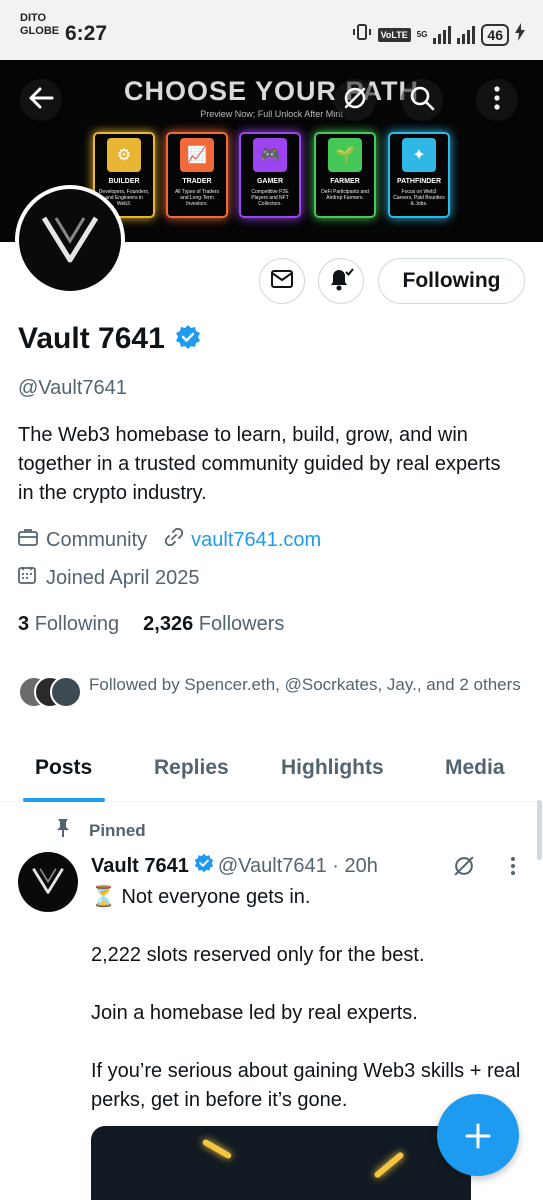 Image resolution: width=543 pixels, height=1200 pixels. I want to click on status-icons: VoLTE 5G 46, so click(438, 34).